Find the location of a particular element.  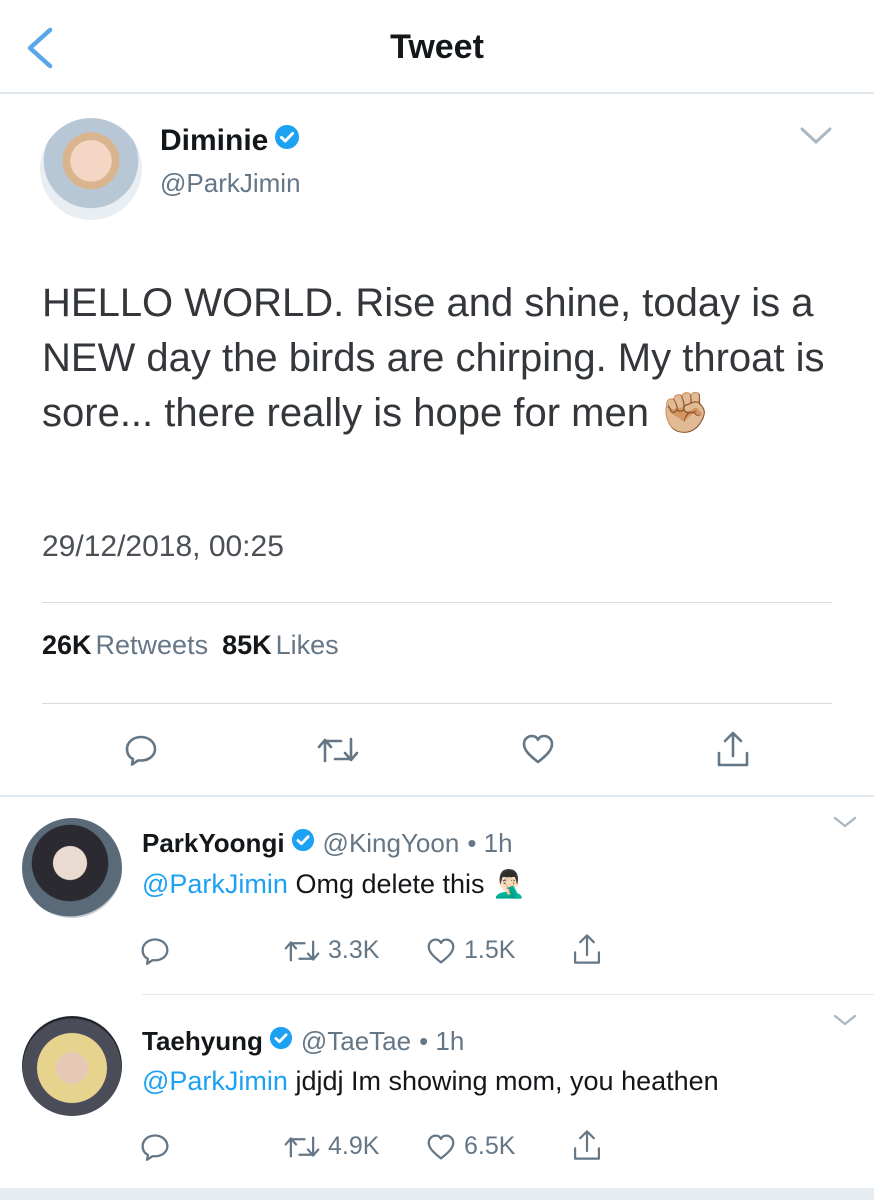

retweet-button: 4.9K is located at coordinates (331, 1146).